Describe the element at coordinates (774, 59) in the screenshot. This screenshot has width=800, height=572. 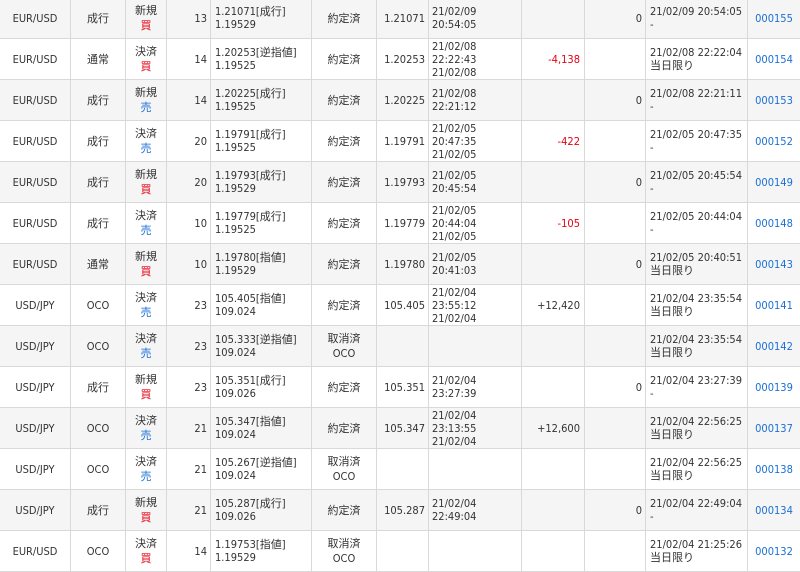
I see `order-id-link: 000154` at that location.